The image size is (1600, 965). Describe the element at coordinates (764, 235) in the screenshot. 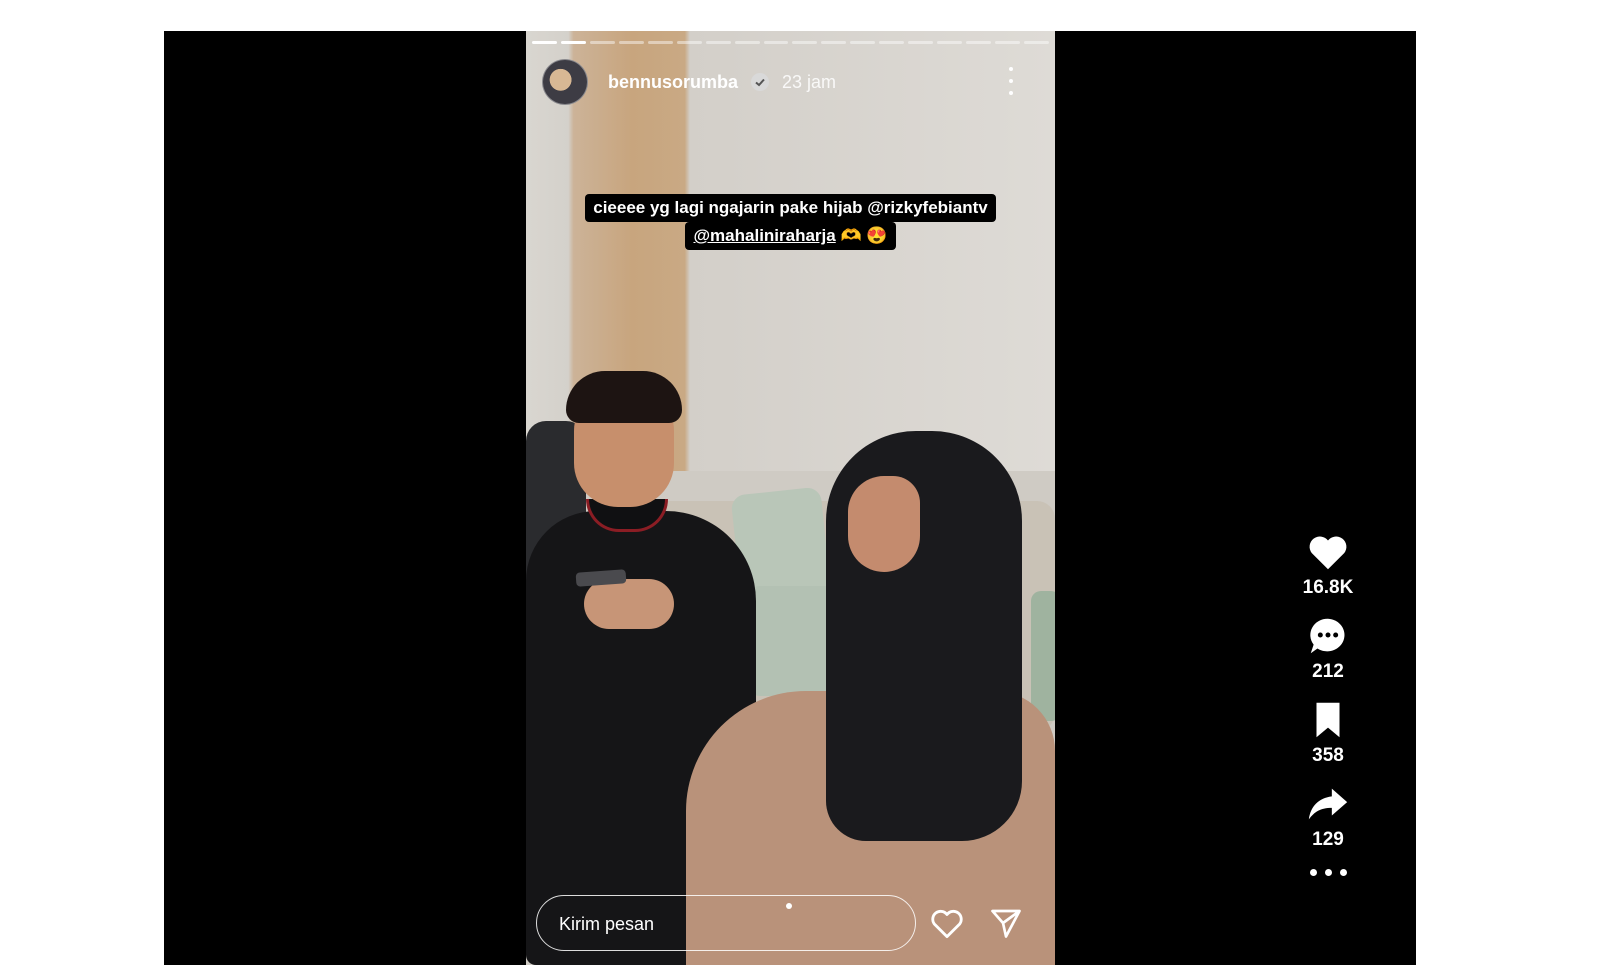

I see `mention-link: @mahaliniraharja` at that location.